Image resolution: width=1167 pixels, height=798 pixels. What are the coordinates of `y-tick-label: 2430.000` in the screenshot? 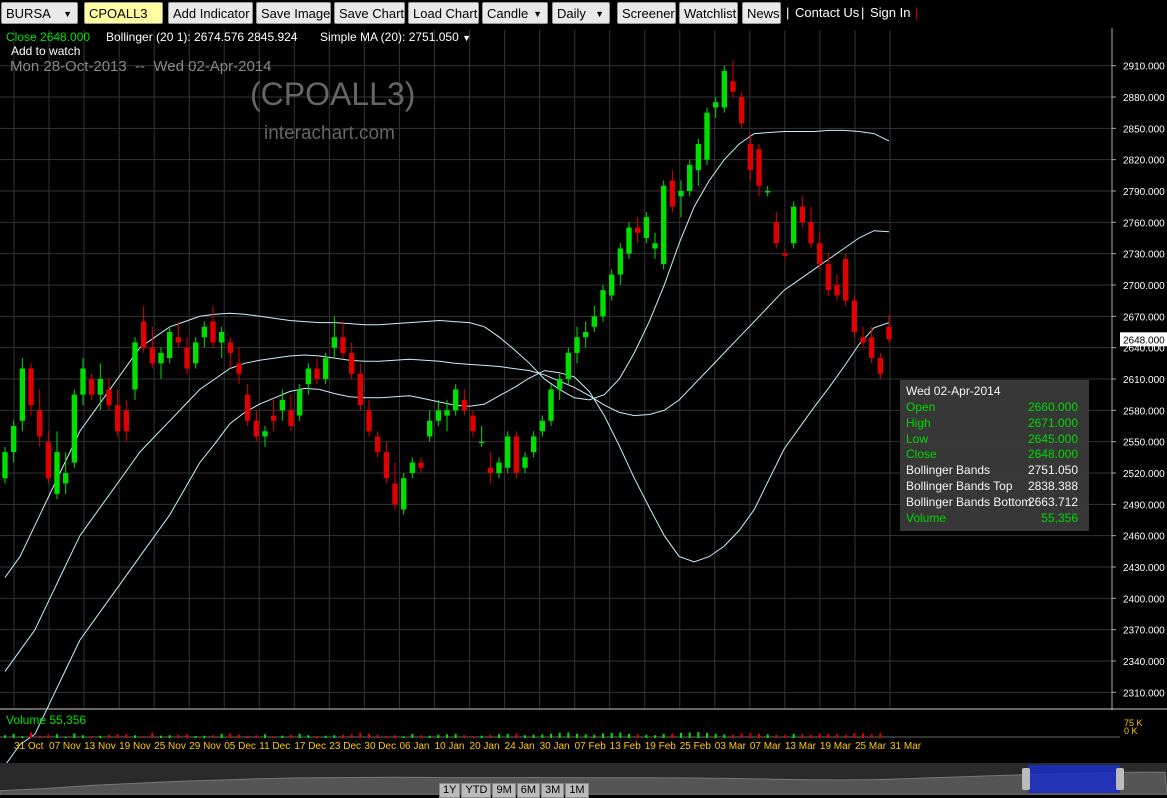 It's located at (1144, 568).